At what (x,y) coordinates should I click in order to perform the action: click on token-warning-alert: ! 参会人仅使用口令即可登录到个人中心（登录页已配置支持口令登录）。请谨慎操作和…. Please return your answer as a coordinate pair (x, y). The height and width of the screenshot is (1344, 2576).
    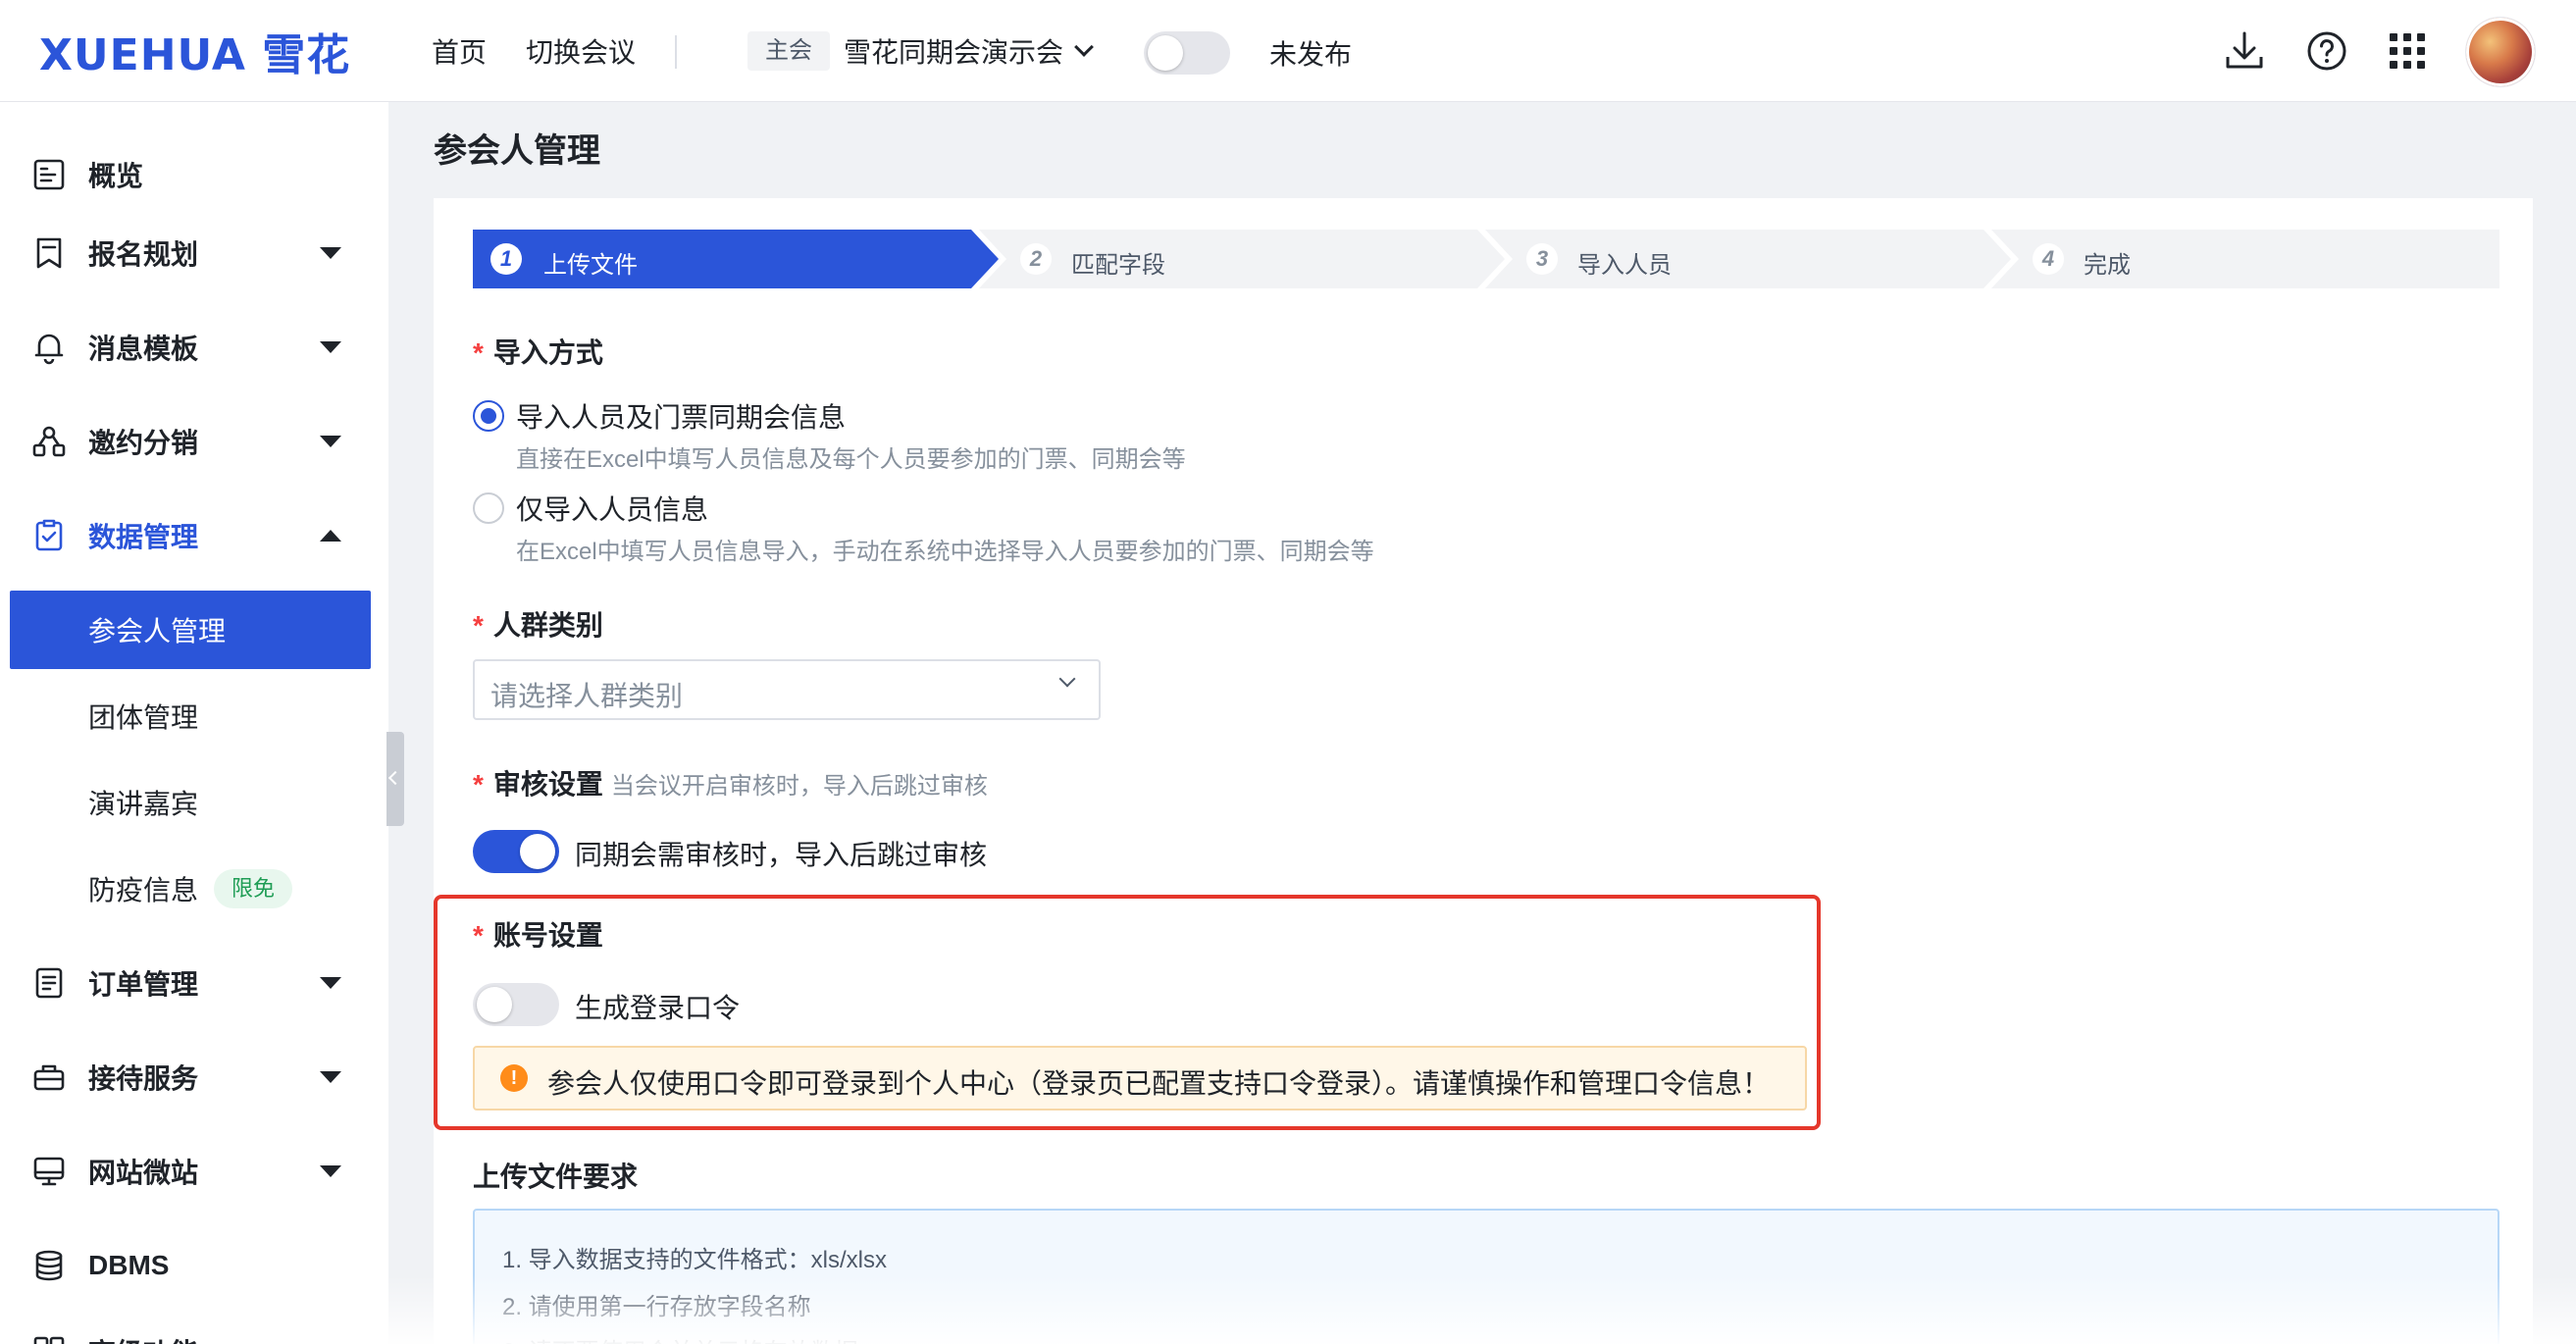
    Looking at the image, I should click on (1140, 1078).